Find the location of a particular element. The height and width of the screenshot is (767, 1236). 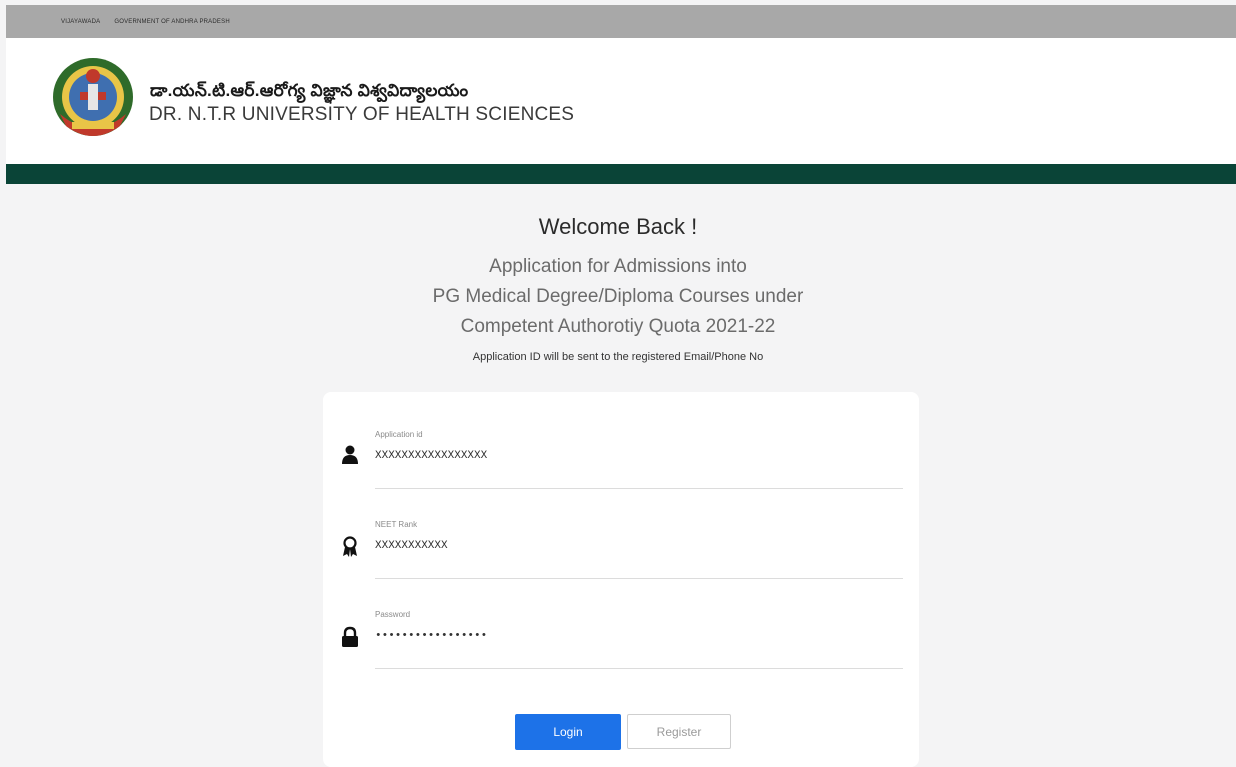

city-label: VIJAYAWADA is located at coordinates (81, 21).